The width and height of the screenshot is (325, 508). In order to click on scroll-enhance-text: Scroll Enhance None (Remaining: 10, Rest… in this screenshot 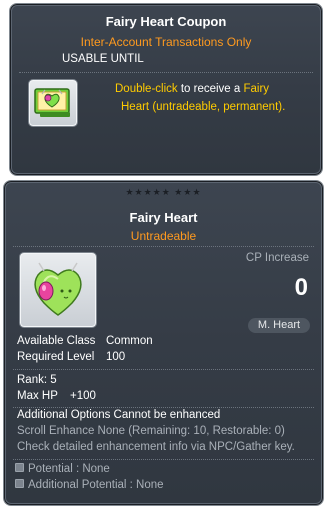, I will do `click(151, 431)`.